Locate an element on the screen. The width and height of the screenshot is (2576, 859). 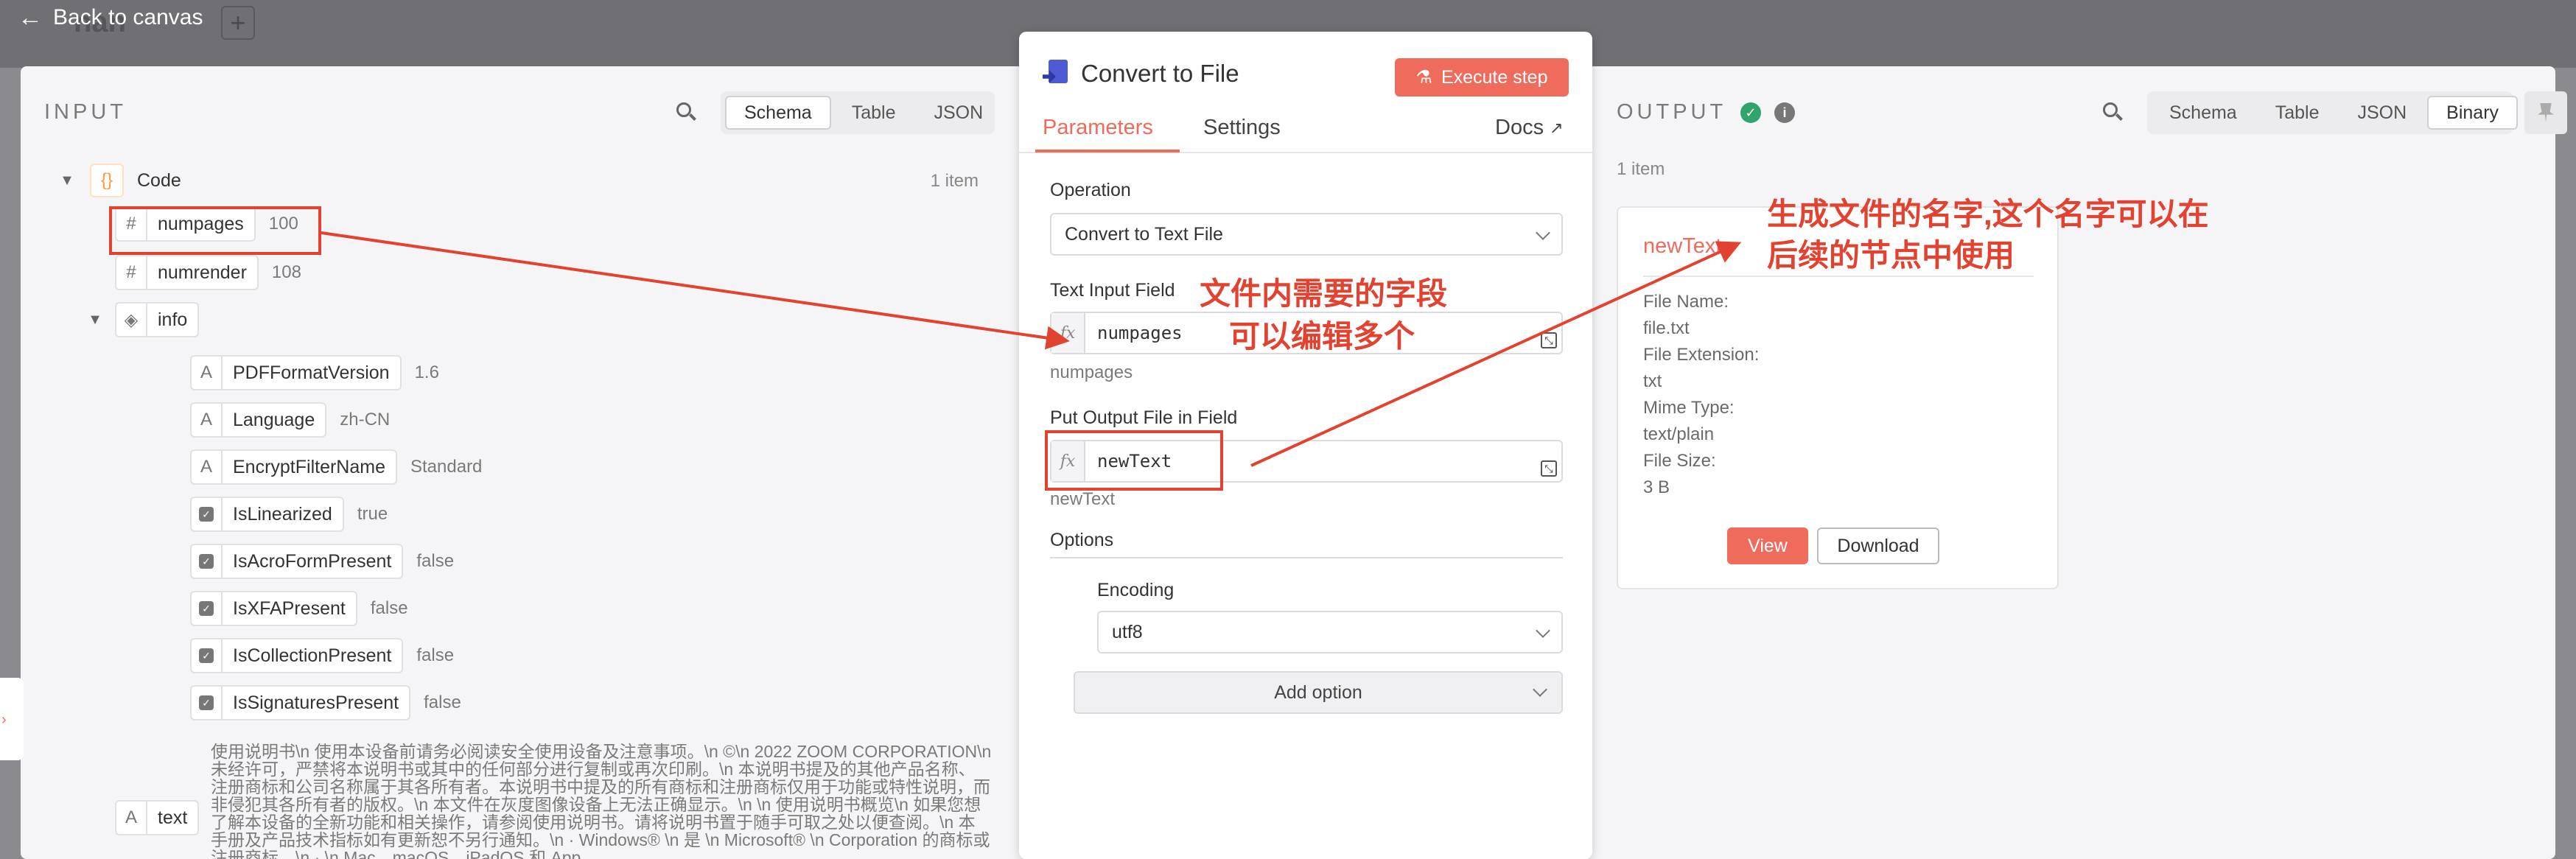
operation-value: Convert to Text File is located at coordinates (1144, 234).